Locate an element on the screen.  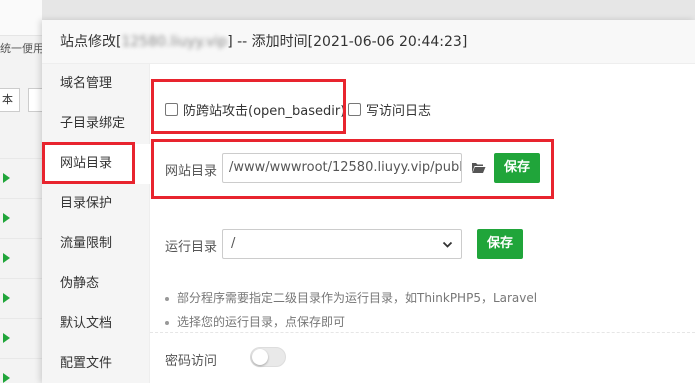
sidebar-item-domain: 域名管理 is located at coordinates (96, 84).